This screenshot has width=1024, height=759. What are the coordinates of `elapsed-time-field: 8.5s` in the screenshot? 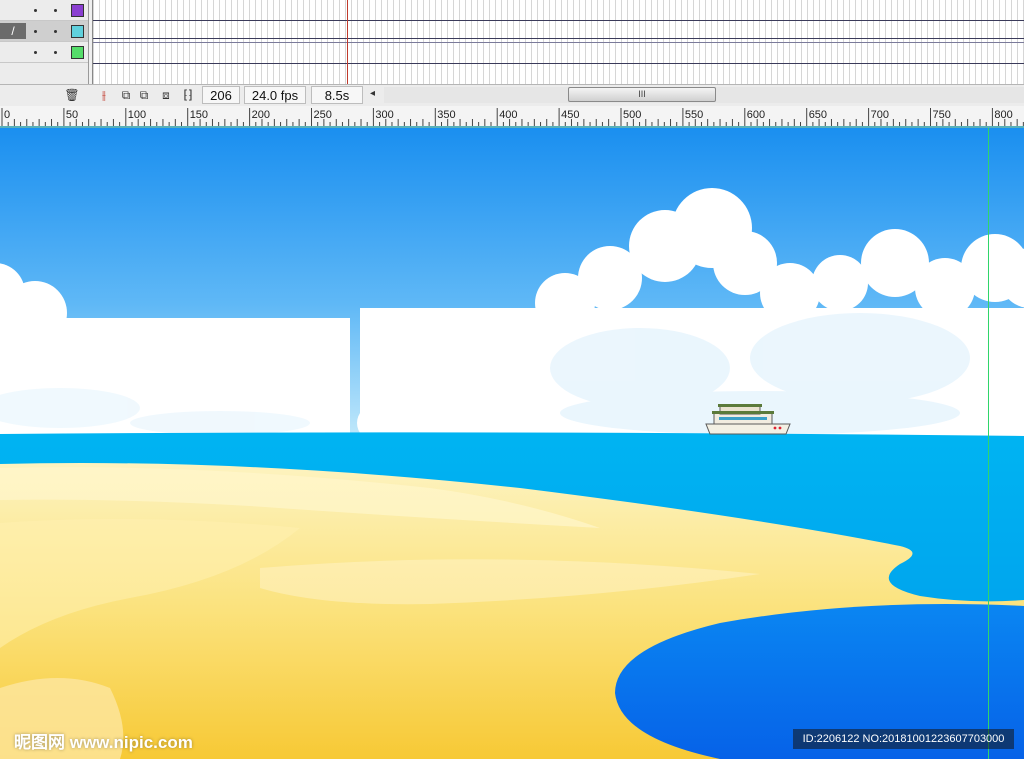 It's located at (337, 95).